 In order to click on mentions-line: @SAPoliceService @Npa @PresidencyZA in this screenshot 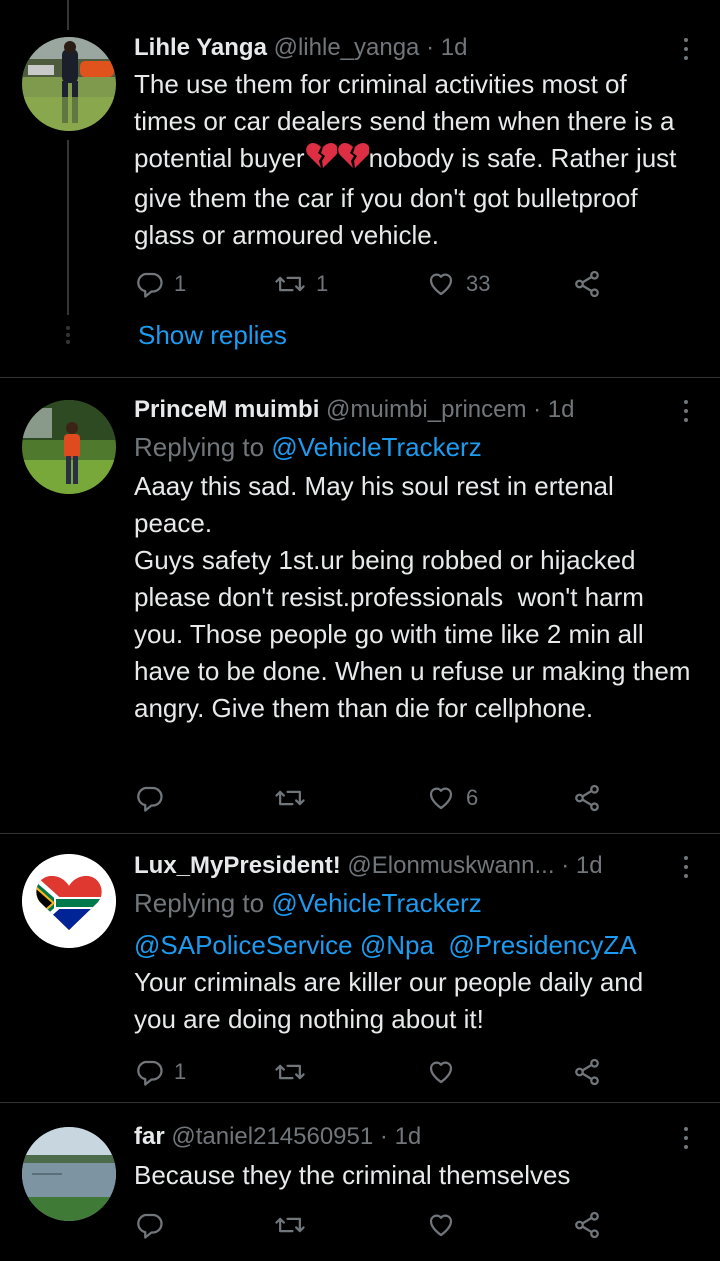, I will do `click(413, 945)`.